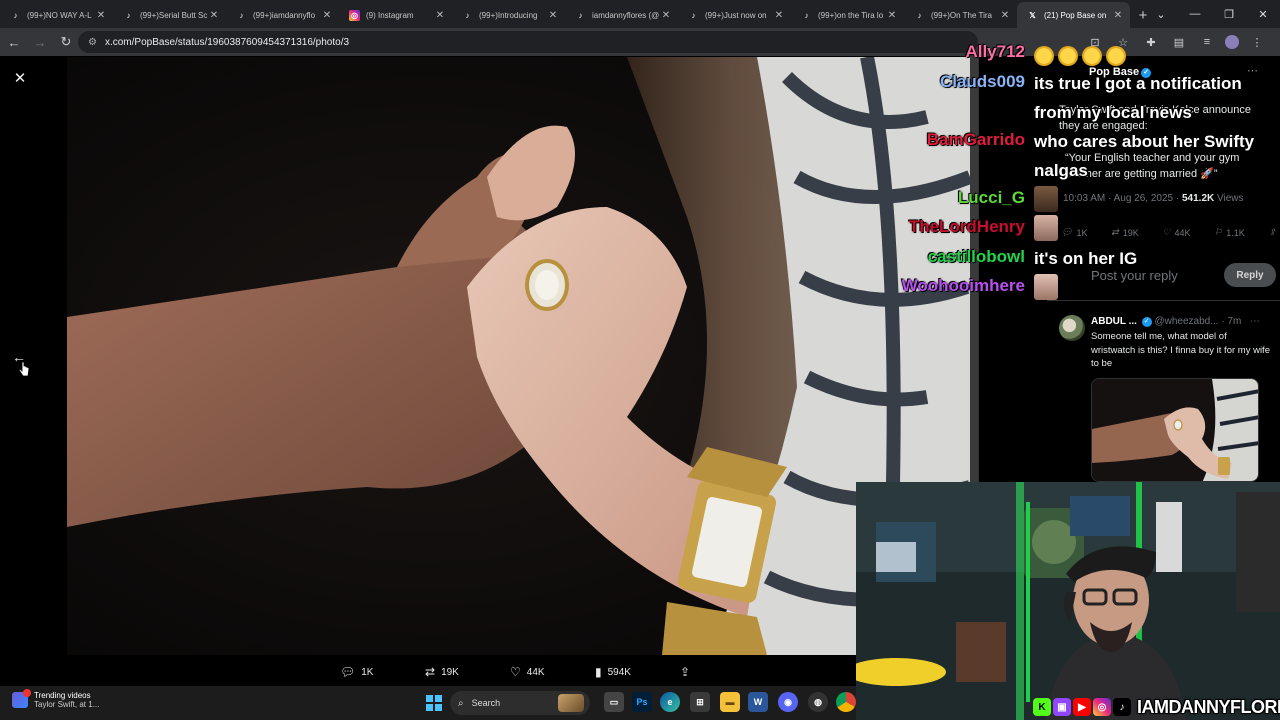 This screenshot has height=720, width=1280. What do you see at coordinates (621, 15) in the screenshot?
I see `tab: ♪ iamdannyflores (@ ✕` at bounding box center [621, 15].